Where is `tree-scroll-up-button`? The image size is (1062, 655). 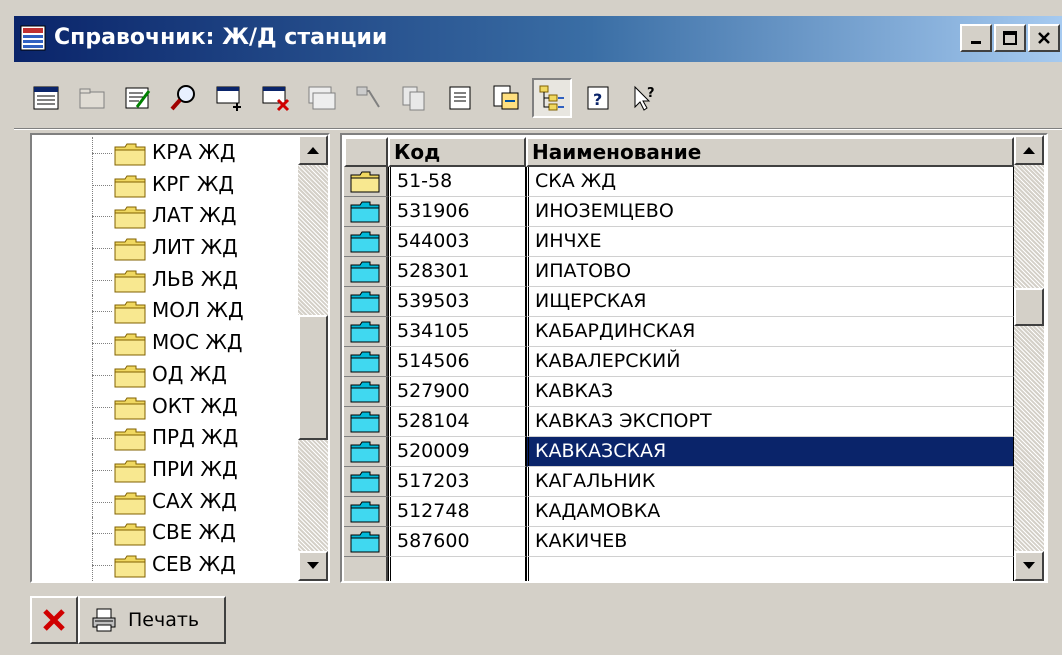 tree-scroll-up-button is located at coordinates (313, 150).